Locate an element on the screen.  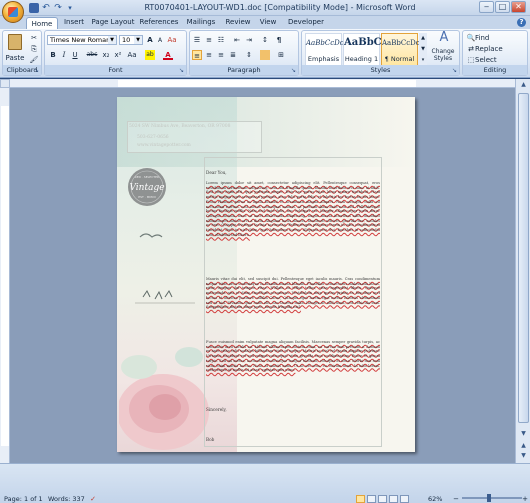
previous-page-icon: ▲ is located at coordinates (523, 446).